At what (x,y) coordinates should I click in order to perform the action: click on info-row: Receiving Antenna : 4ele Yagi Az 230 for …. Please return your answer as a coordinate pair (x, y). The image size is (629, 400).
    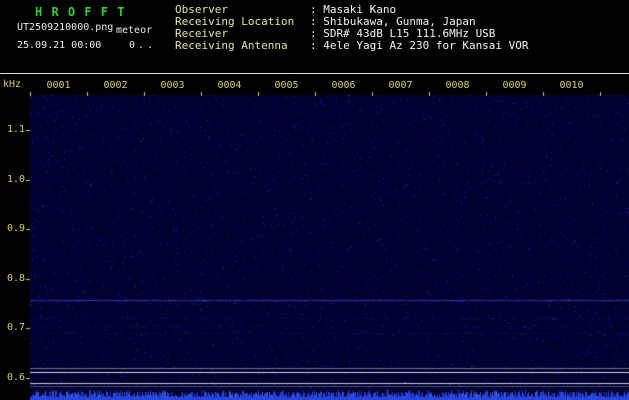
    Looking at the image, I should click on (352, 46).